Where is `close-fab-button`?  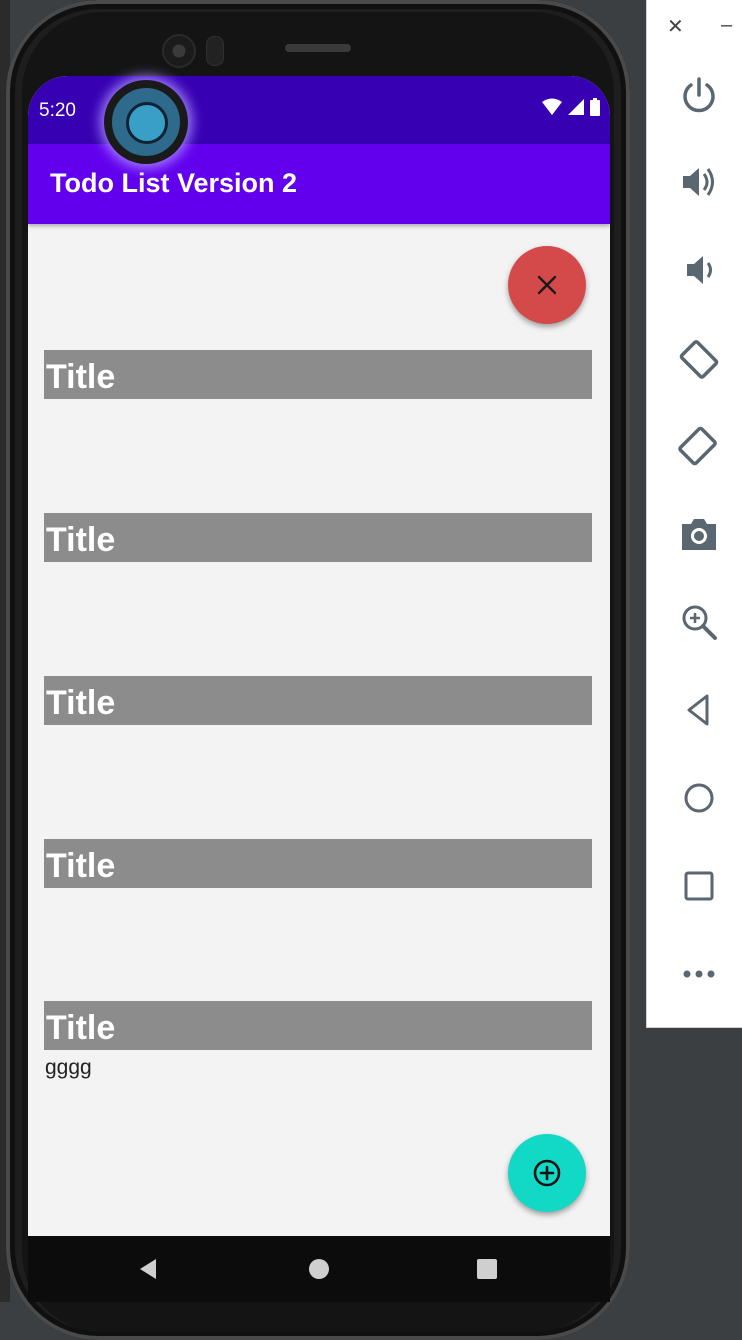 close-fab-button is located at coordinates (547, 285).